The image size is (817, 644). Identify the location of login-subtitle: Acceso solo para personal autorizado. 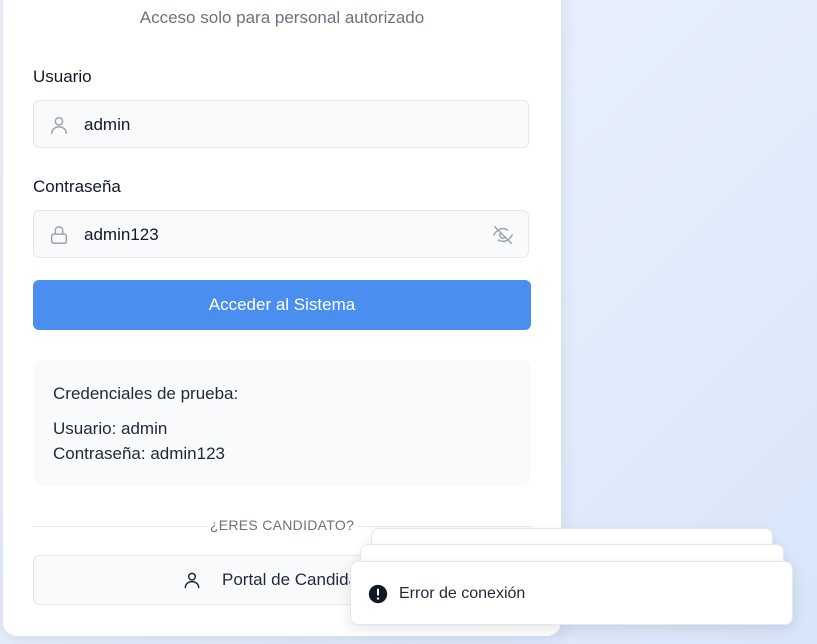
(282, 17).